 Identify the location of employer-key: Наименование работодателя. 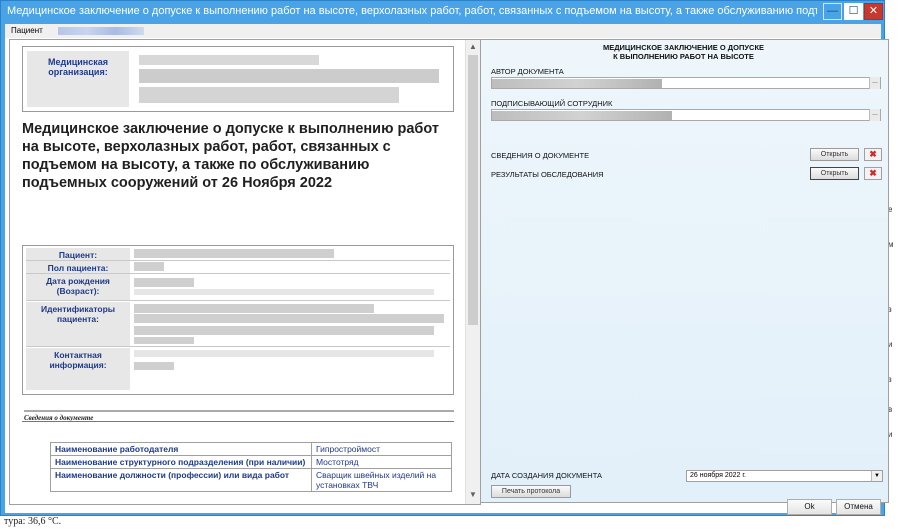
(181, 449).